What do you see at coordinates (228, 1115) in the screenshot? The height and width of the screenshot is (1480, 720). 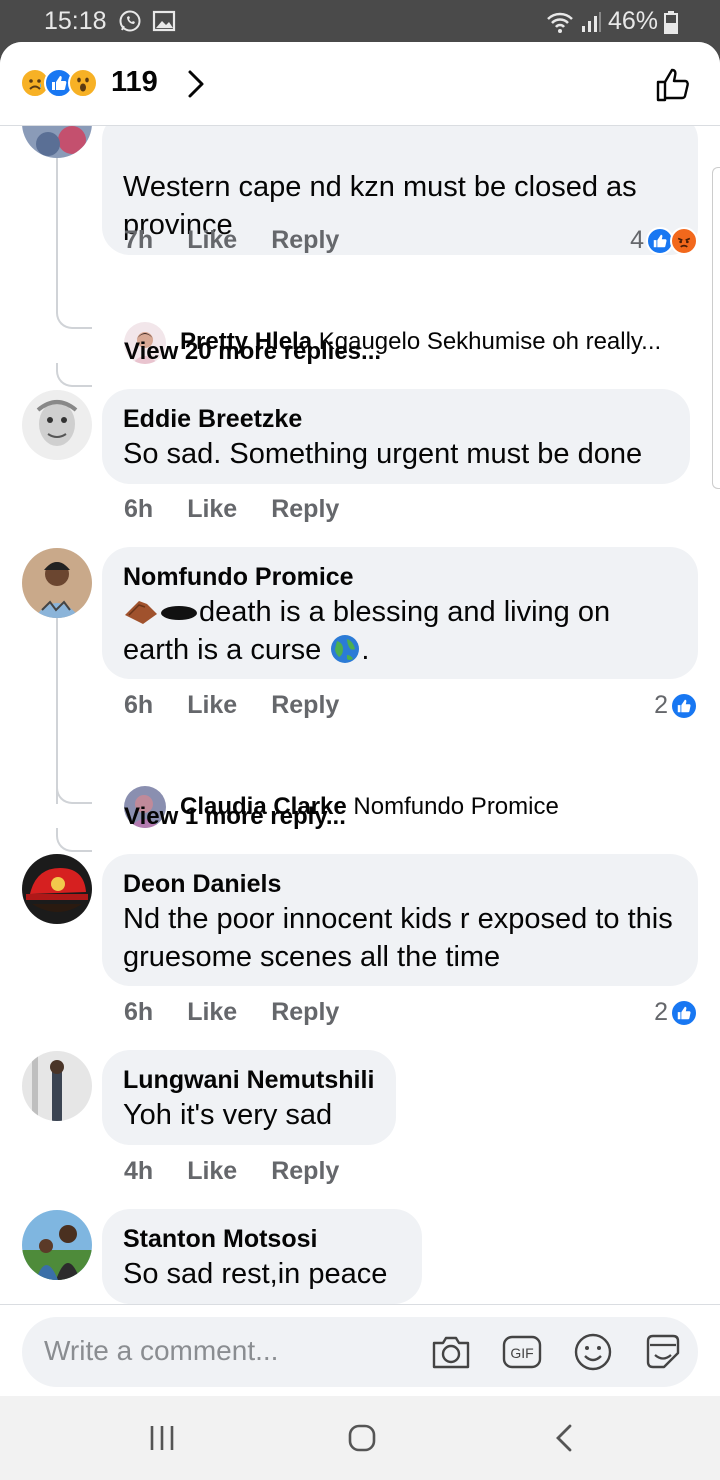 I see `comment-text: Yoh it's very sad` at bounding box center [228, 1115].